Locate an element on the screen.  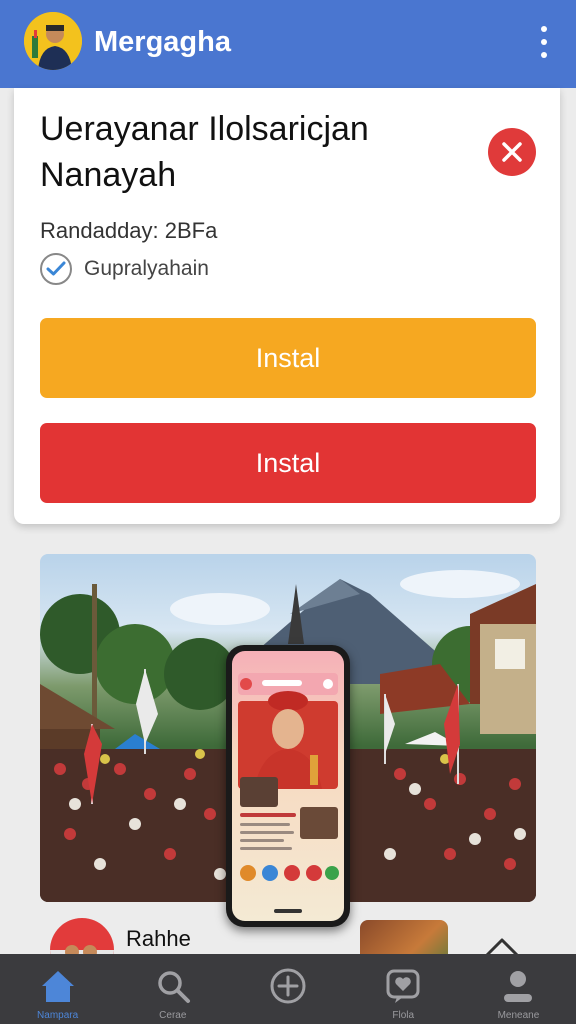
nav-item-add is located at coordinates (287, 989).